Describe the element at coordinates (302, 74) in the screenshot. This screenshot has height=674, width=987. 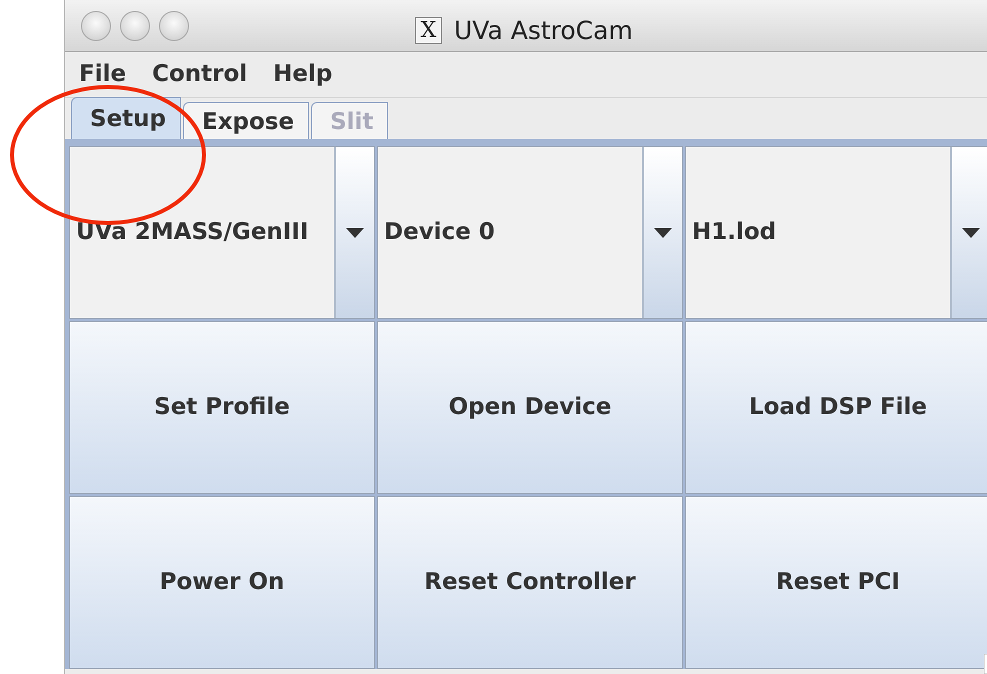
I see `menu-item: Help` at that location.